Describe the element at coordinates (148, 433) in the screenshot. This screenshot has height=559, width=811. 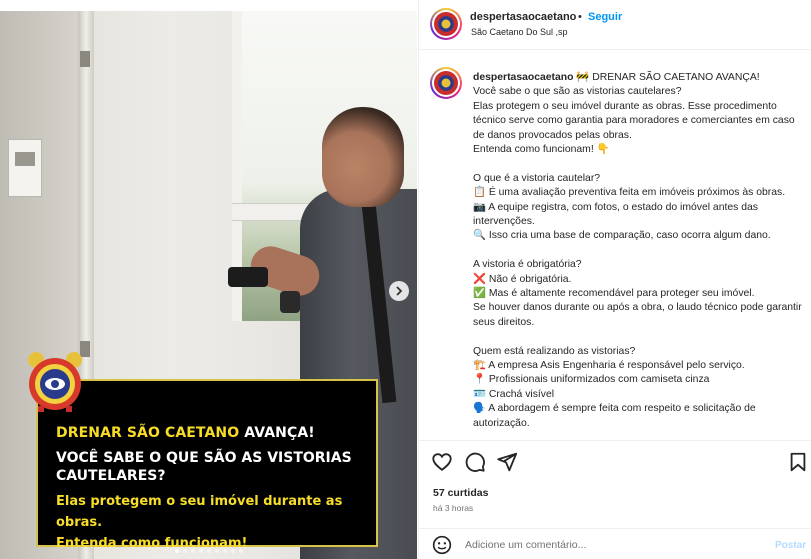
I see `overlay-title-highlight: DRENAR SÃO CAETANO` at that location.